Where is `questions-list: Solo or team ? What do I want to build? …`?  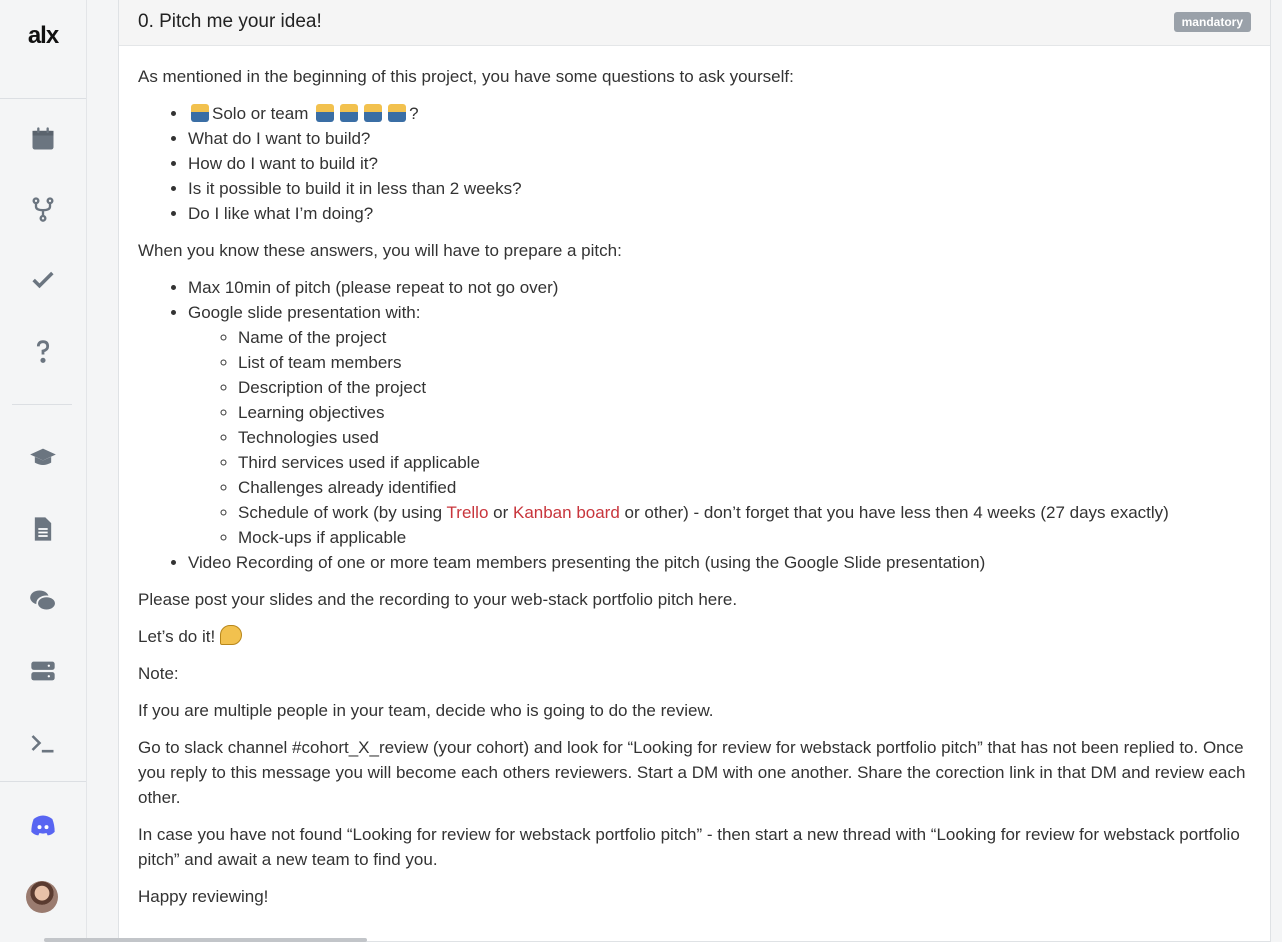
questions-list: Solo or team ? What do I want to build? … is located at coordinates (694, 163).